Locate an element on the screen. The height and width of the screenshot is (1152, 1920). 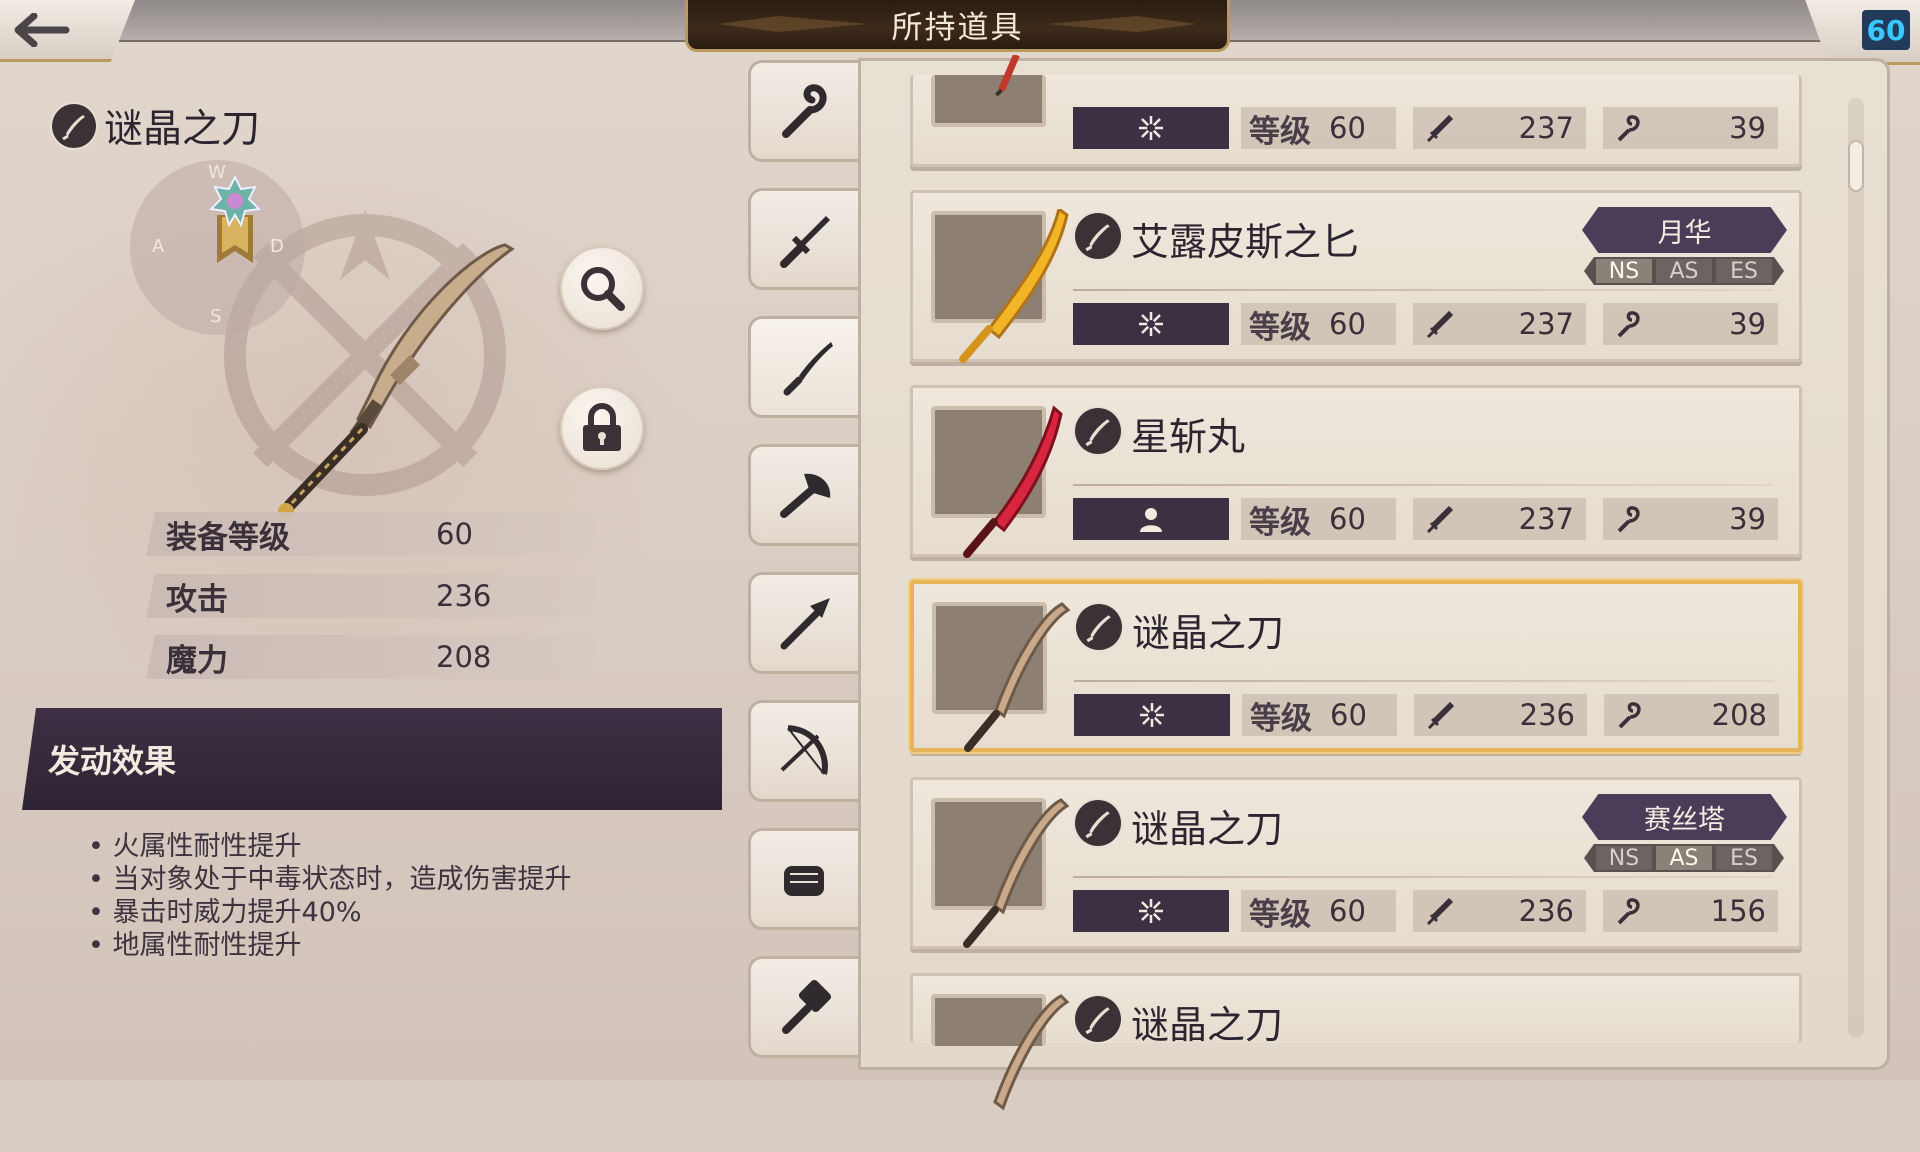
magic-box: 156 is located at coordinates (1690, 911).